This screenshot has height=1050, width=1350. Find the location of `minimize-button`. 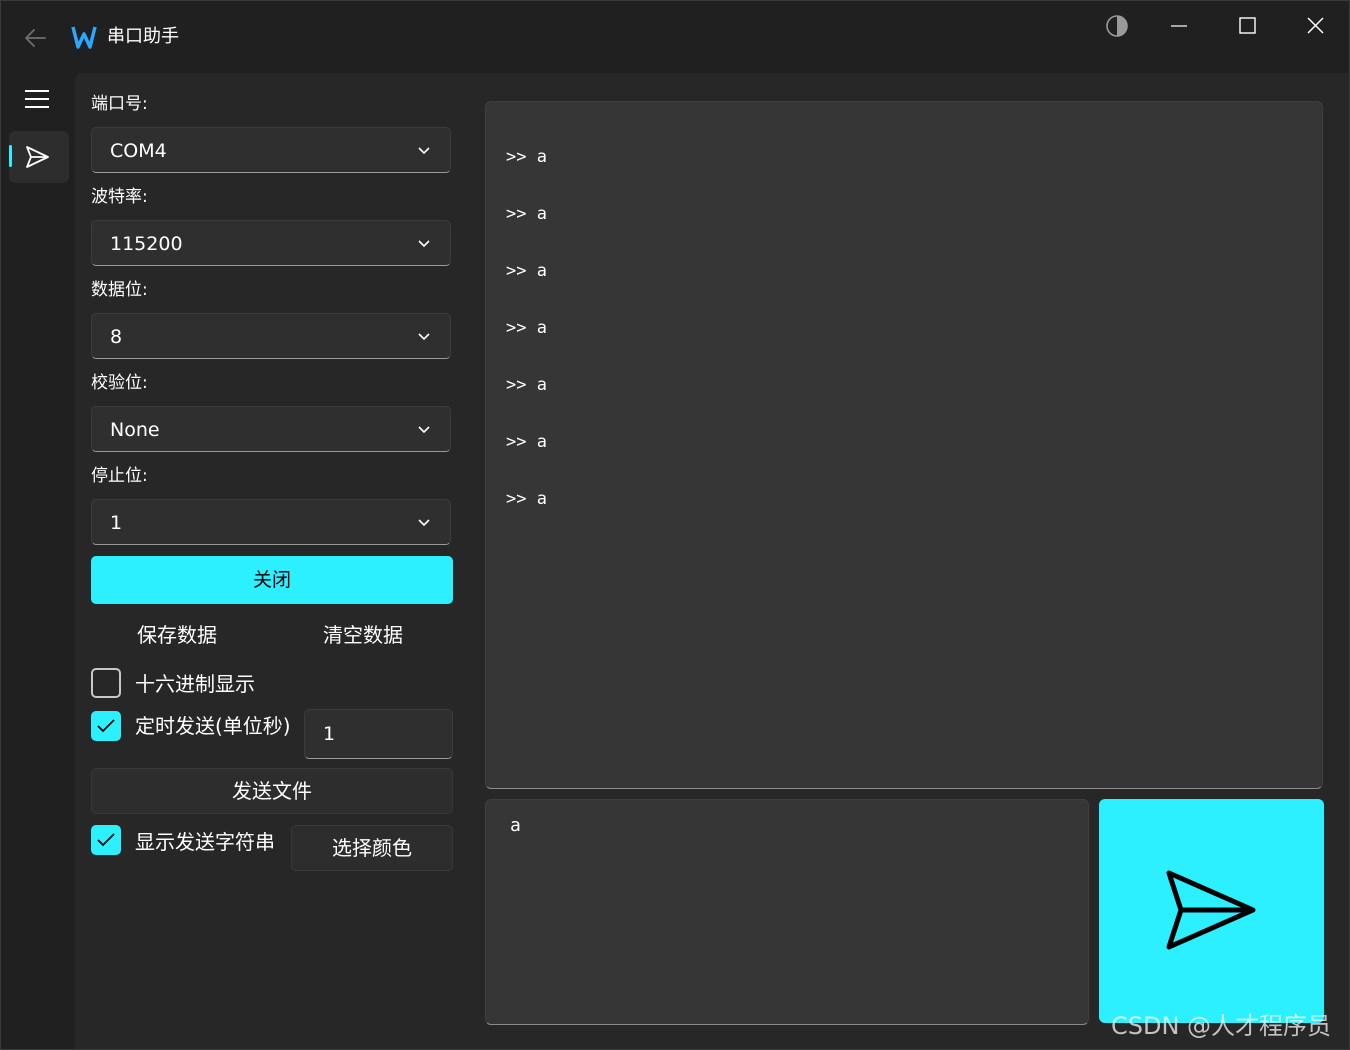

minimize-button is located at coordinates (1179, 26).